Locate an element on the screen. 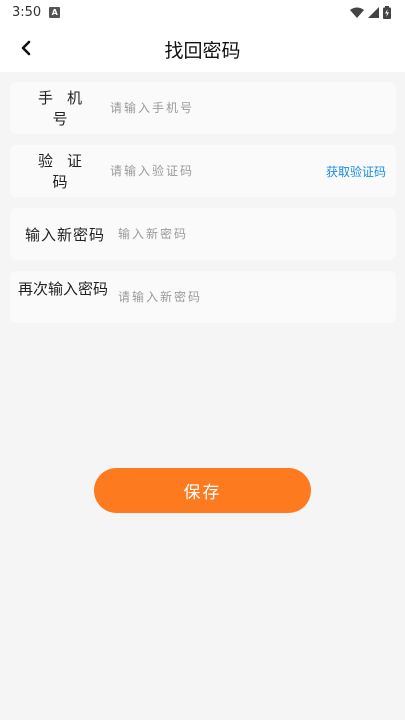 This screenshot has height=720, width=405. code-input is located at coordinates (210, 171).